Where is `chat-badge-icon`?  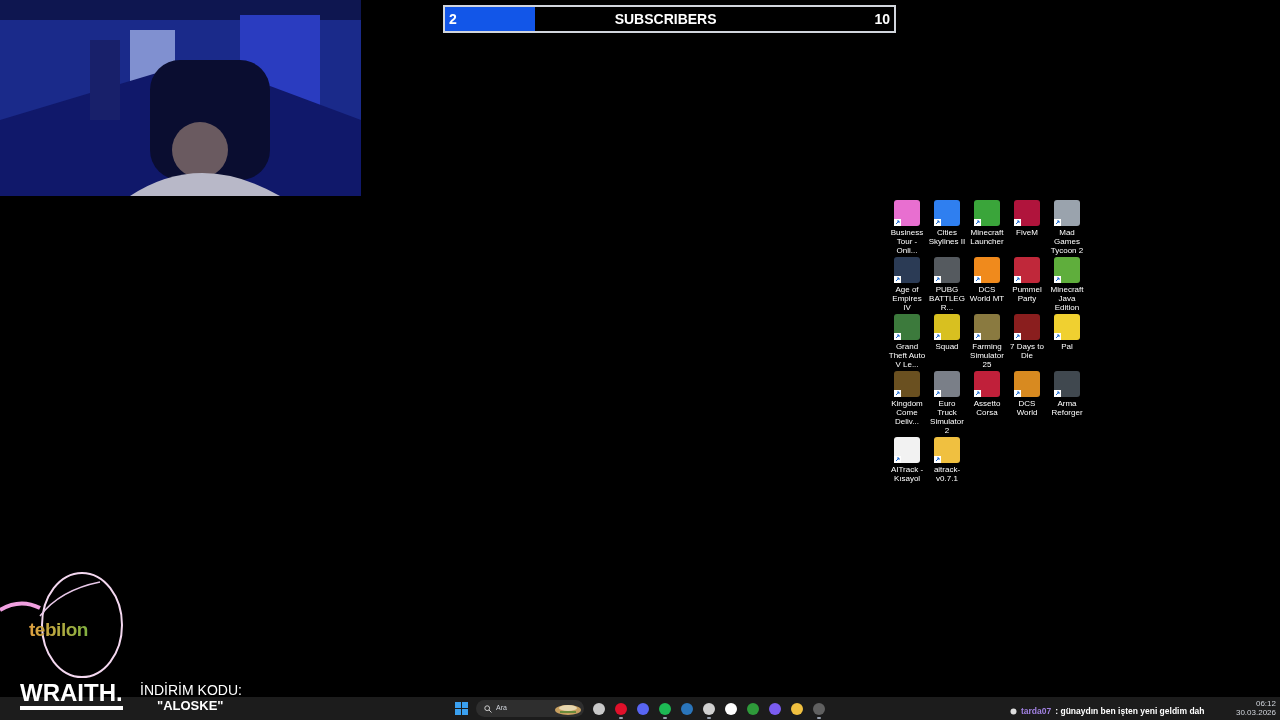
chat-badge-icon is located at coordinates (1013, 711).